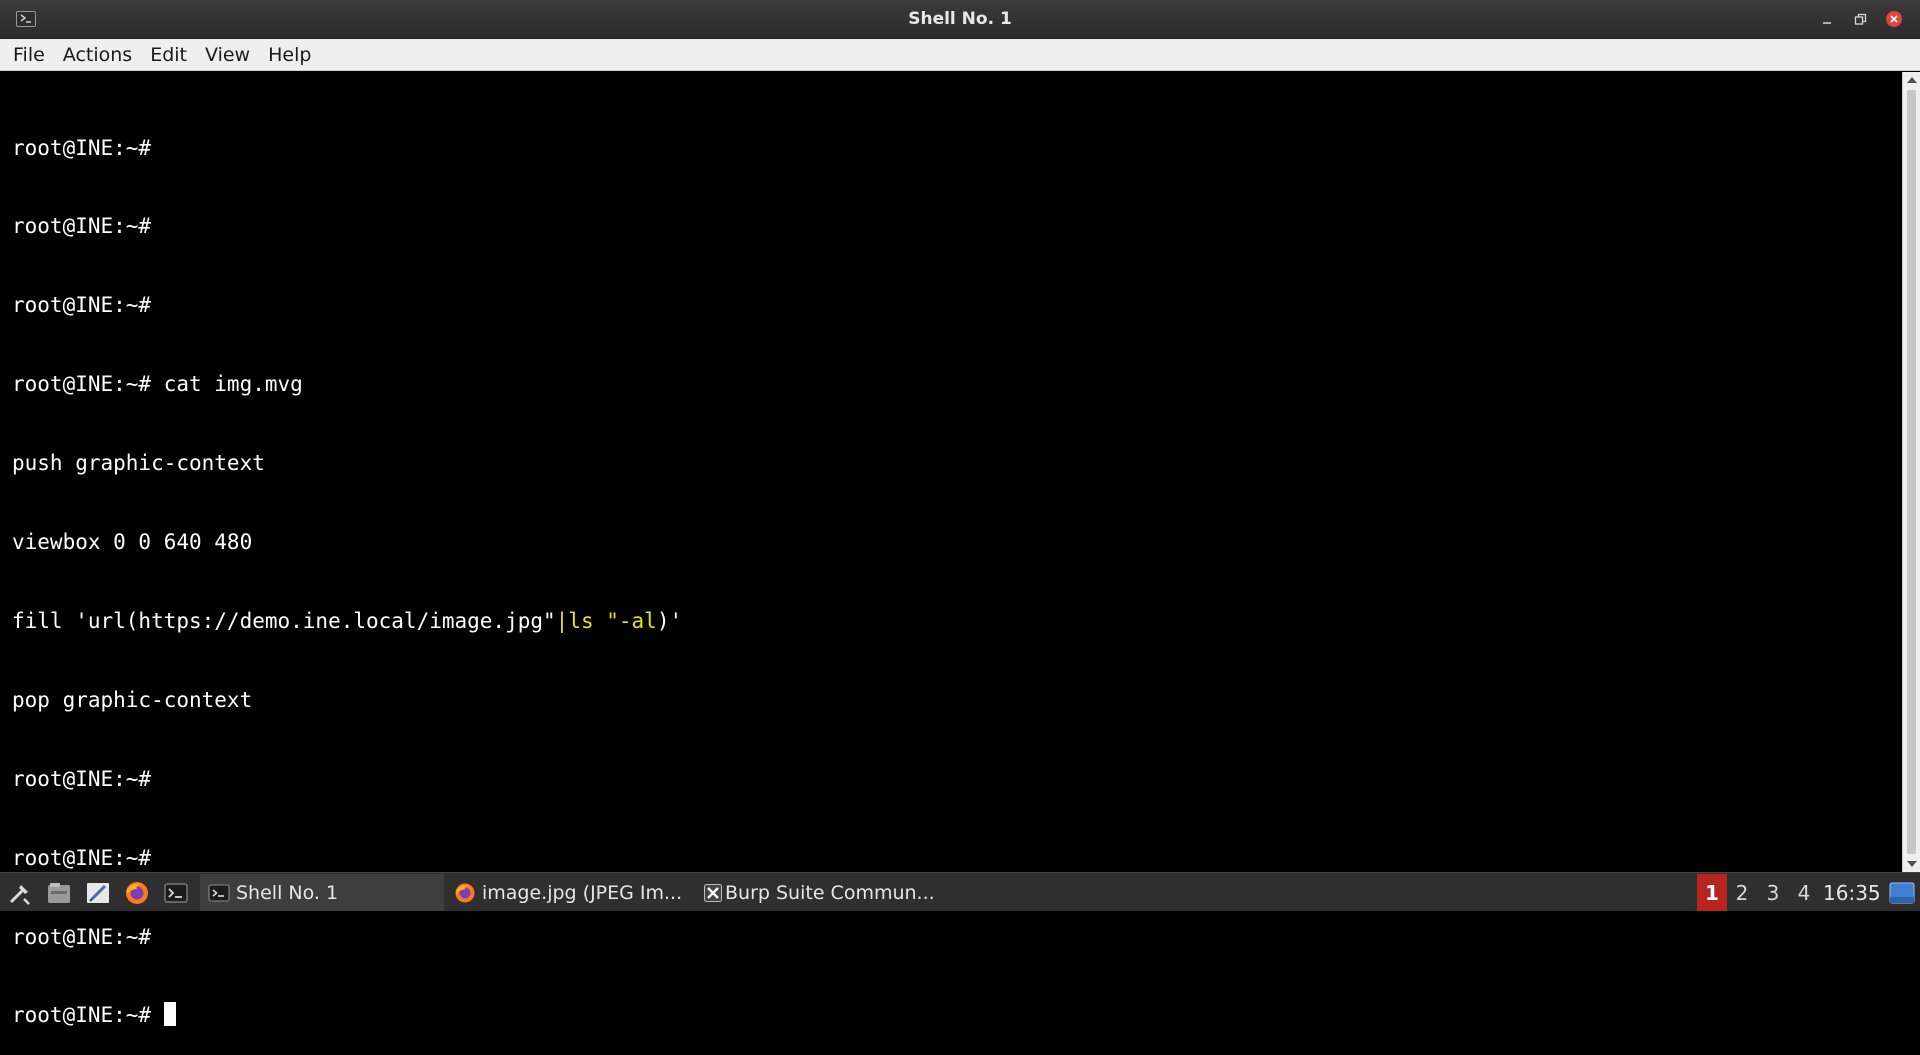  What do you see at coordinates (669, 620) in the screenshot?
I see `fill-tail-text: )'` at bounding box center [669, 620].